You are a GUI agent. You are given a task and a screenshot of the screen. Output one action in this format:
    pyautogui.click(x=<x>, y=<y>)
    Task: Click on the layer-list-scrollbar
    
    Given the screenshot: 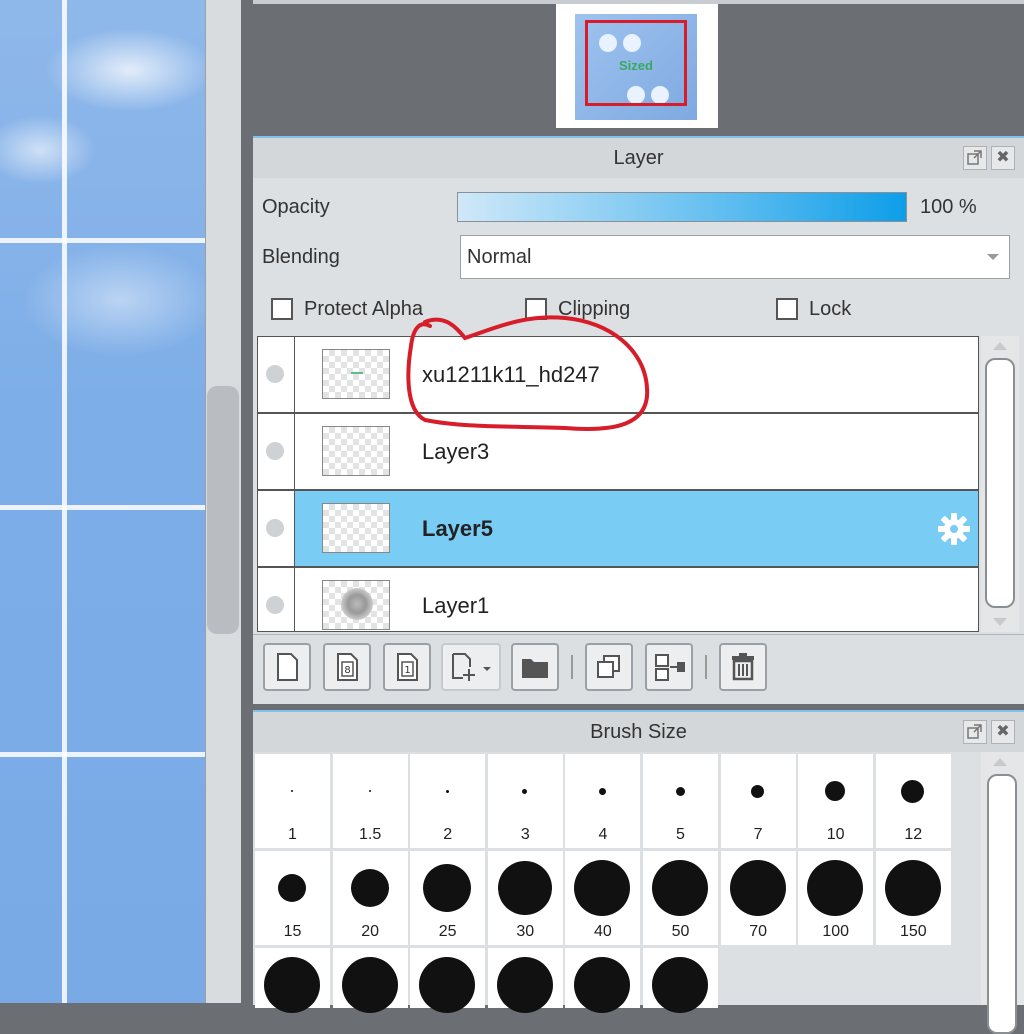 What is the action you would take?
    pyautogui.click(x=1000, y=484)
    